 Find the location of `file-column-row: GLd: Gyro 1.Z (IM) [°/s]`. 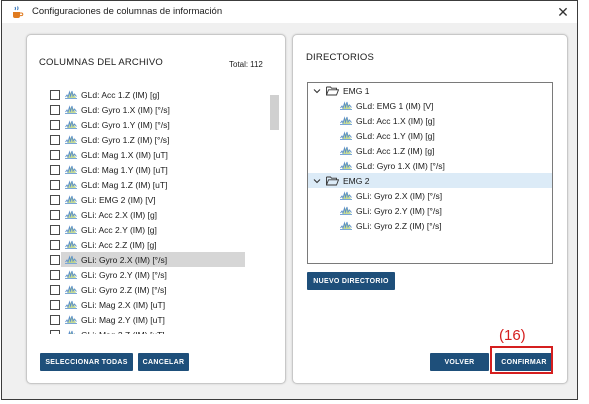

file-column-row: GLd: Gyro 1.Z (IM) [°/s] is located at coordinates (162, 139).